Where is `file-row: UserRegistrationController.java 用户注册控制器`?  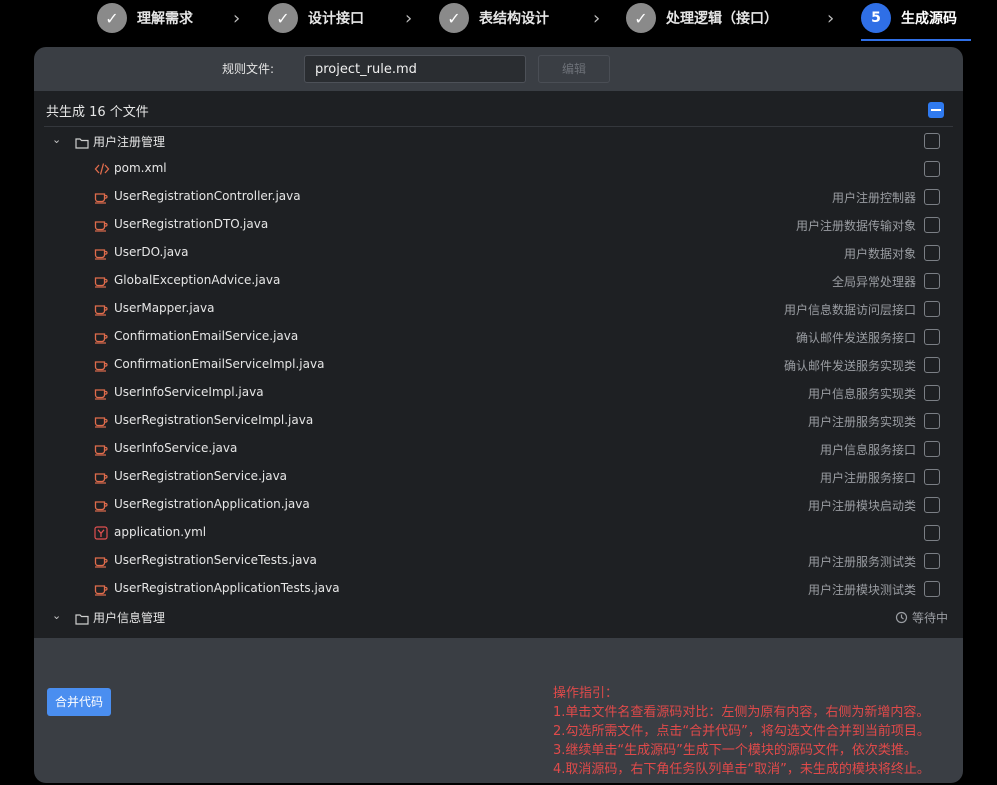 file-row: UserRegistrationController.java 用户注册控制器 is located at coordinates (498, 197).